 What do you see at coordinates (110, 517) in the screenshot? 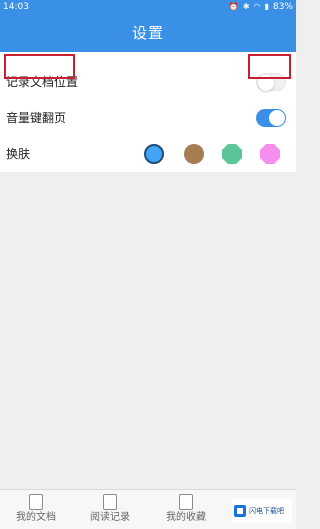
I see `nav-reading-history-label: 阅读记录` at bounding box center [110, 517].